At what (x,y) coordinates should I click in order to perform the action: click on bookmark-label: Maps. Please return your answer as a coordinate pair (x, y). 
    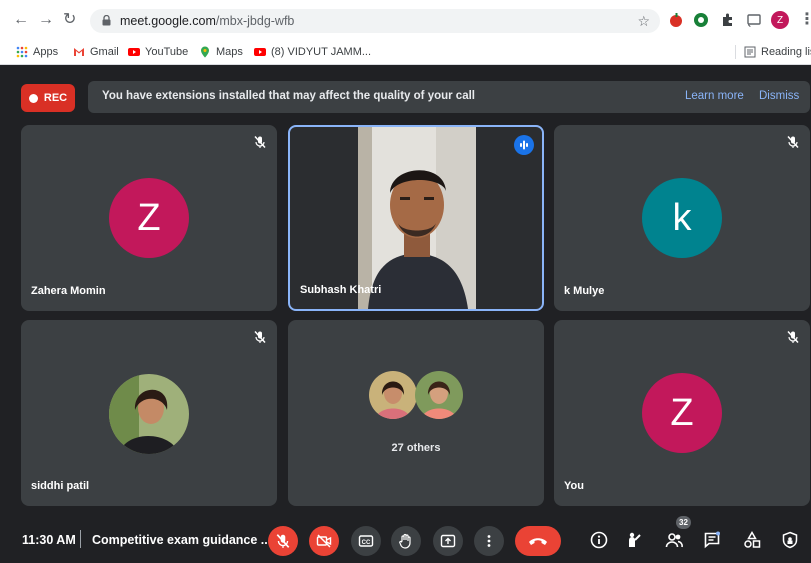
    Looking at the image, I should click on (229, 52).